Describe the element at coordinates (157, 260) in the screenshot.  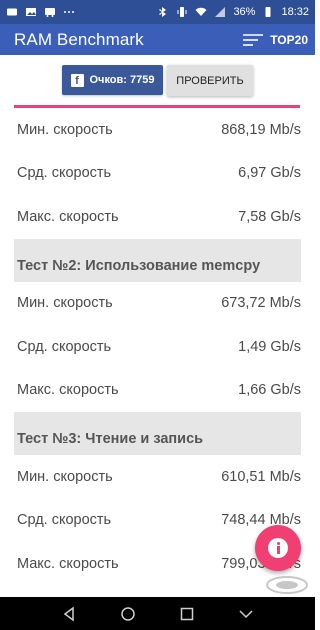
I see `section-header-test2: Тест №2: Использование memcpy` at that location.